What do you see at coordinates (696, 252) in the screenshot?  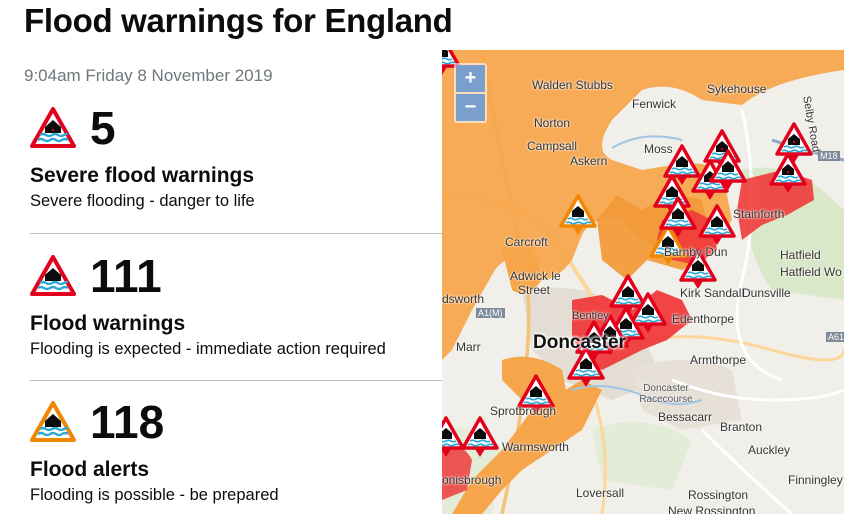 I see `place-label-barnby-dun: Barnby Dun` at bounding box center [696, 252].